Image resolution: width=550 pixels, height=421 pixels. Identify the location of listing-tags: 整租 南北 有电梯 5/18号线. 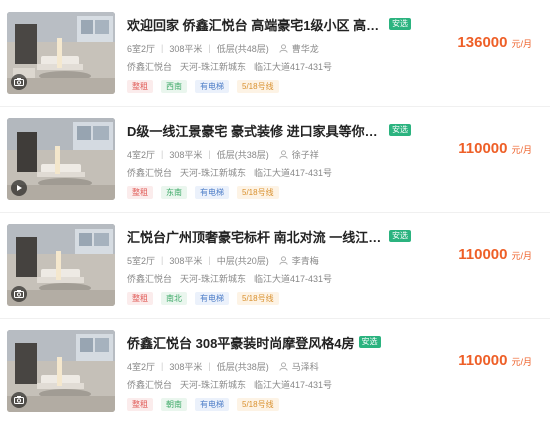
(207, 298).